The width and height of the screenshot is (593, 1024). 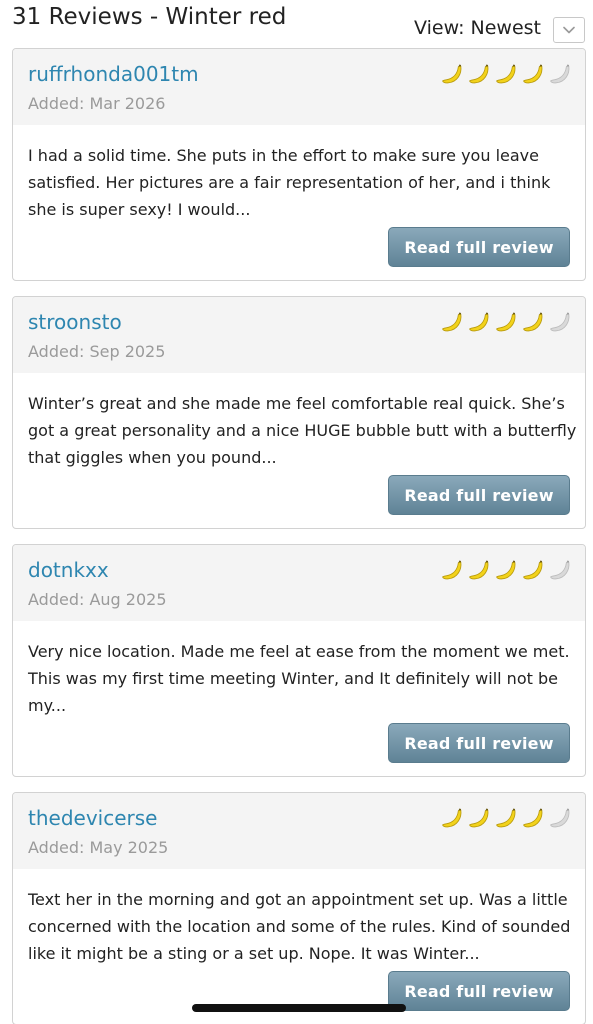 I want to click on reviews-header: 31 Reviews - Winter red View: Newest, so click(x=296, y=24).